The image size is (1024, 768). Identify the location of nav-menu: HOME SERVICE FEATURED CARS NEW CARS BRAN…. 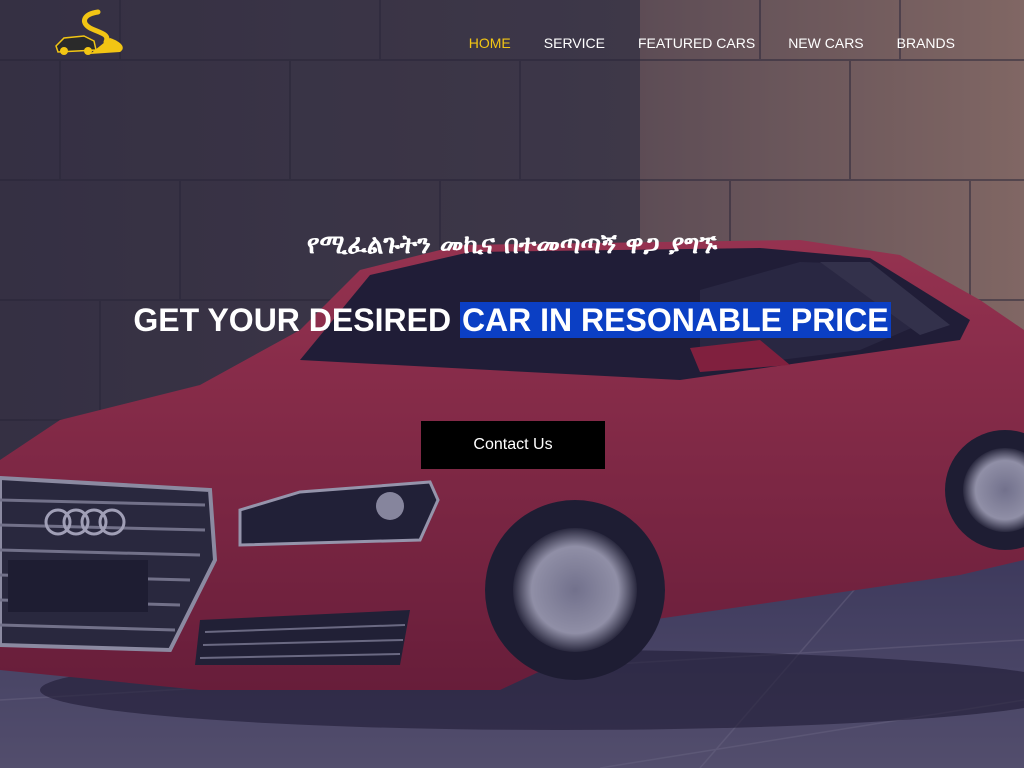
(695, 43).